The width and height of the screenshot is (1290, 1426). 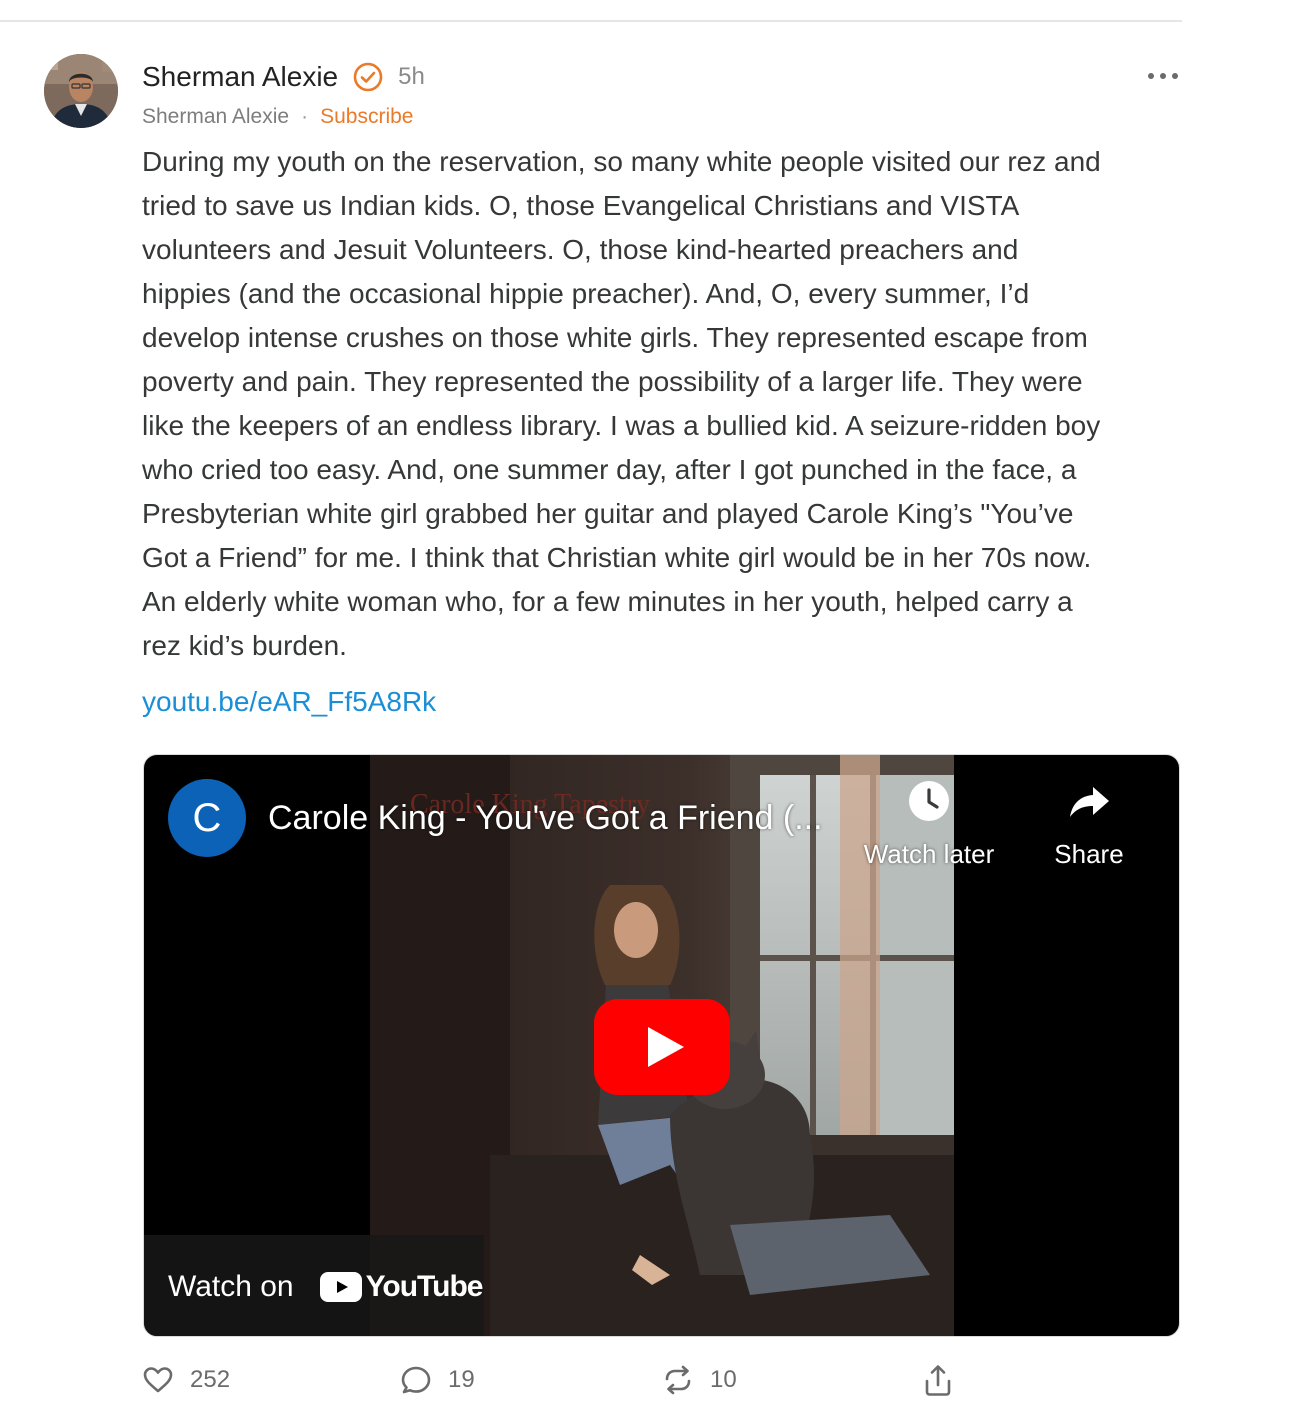 What do you see at coordinates (231, 1286) in the screenshot?
I see `watch-on-label: Watch on` at bounding box center [231, 1286].